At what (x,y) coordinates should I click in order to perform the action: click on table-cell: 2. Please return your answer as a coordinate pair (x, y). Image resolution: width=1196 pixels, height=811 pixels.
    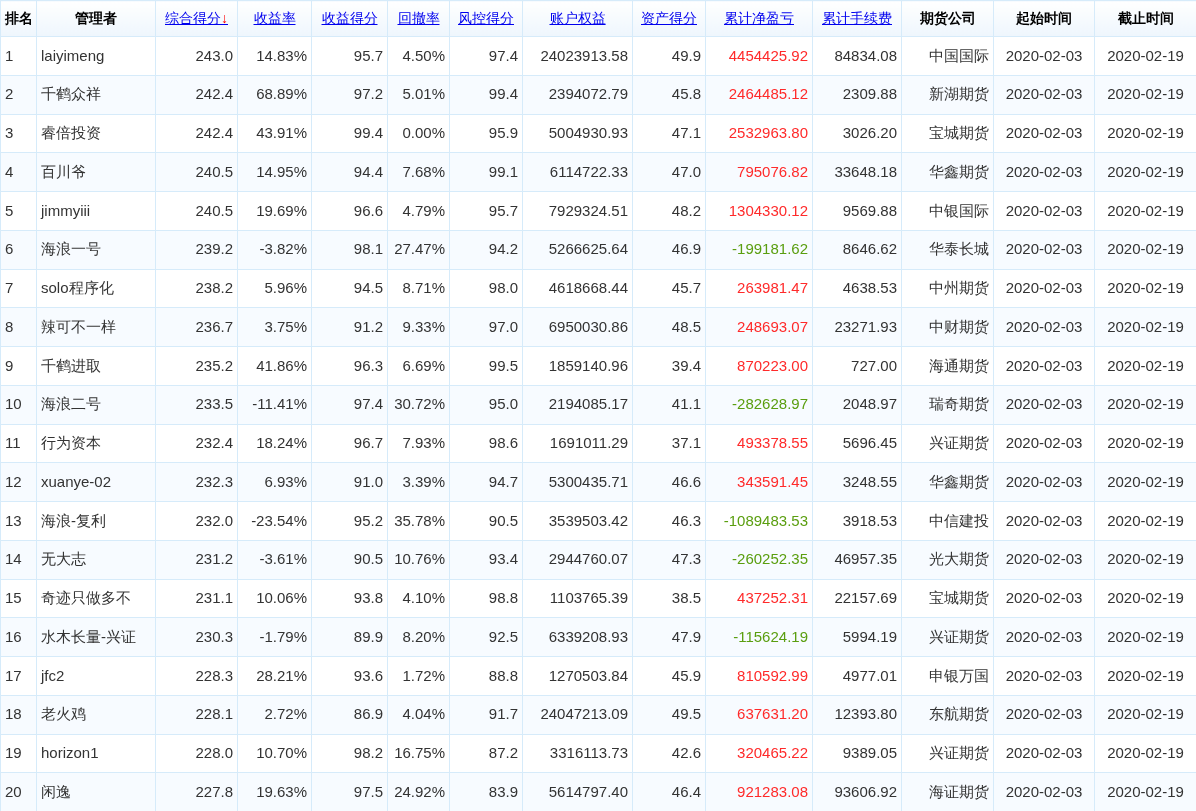
    Looking at the image, I should click on (18, 94).